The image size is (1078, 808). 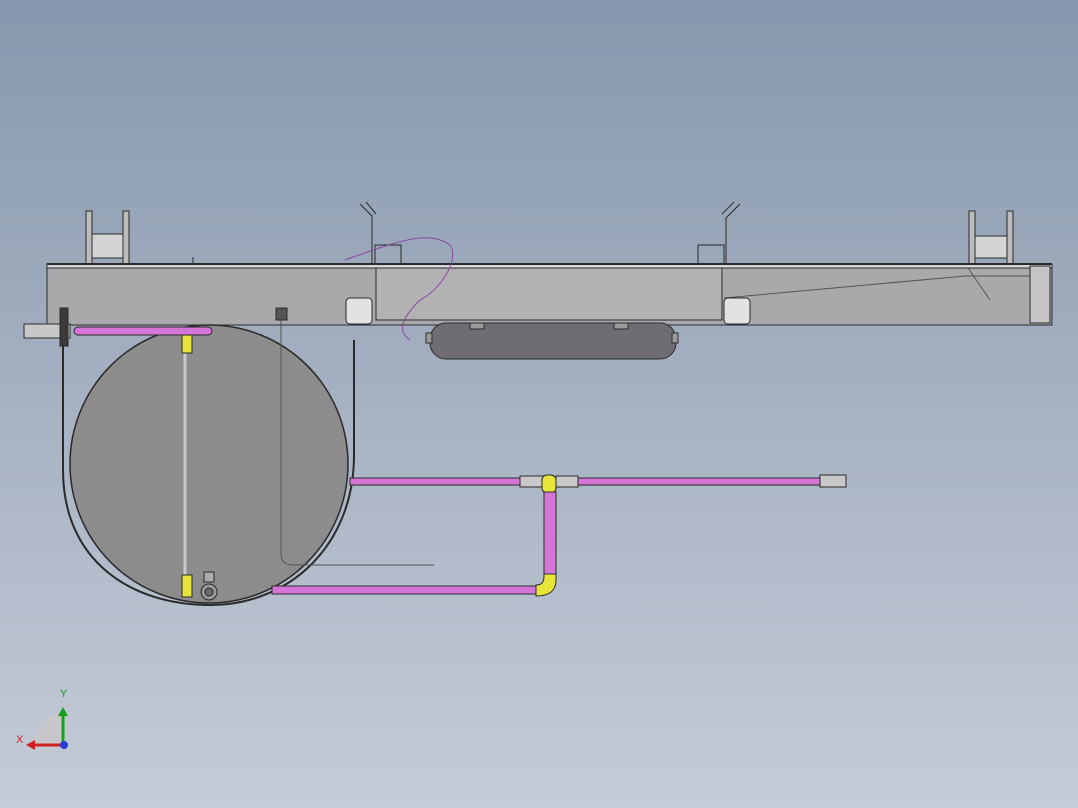 I want to click on main-frame-beam, so click(x=549, y=291).